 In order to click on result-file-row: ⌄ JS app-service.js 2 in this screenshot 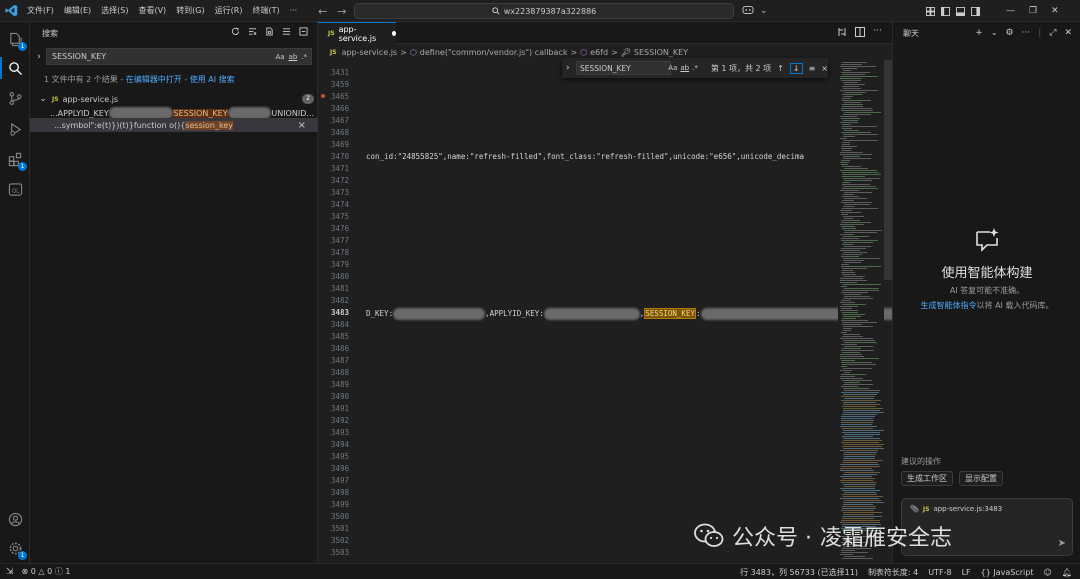, I will do `click(176, 99)`.